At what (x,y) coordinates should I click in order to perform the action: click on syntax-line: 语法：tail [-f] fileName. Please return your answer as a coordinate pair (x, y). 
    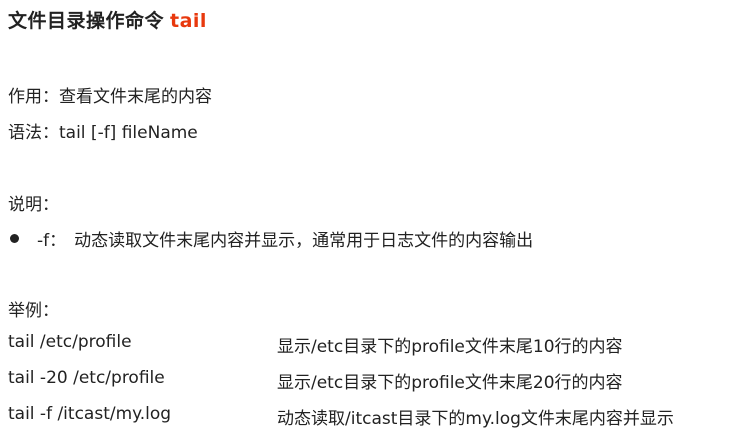
    Looking at the image, I should click on (103, 133).